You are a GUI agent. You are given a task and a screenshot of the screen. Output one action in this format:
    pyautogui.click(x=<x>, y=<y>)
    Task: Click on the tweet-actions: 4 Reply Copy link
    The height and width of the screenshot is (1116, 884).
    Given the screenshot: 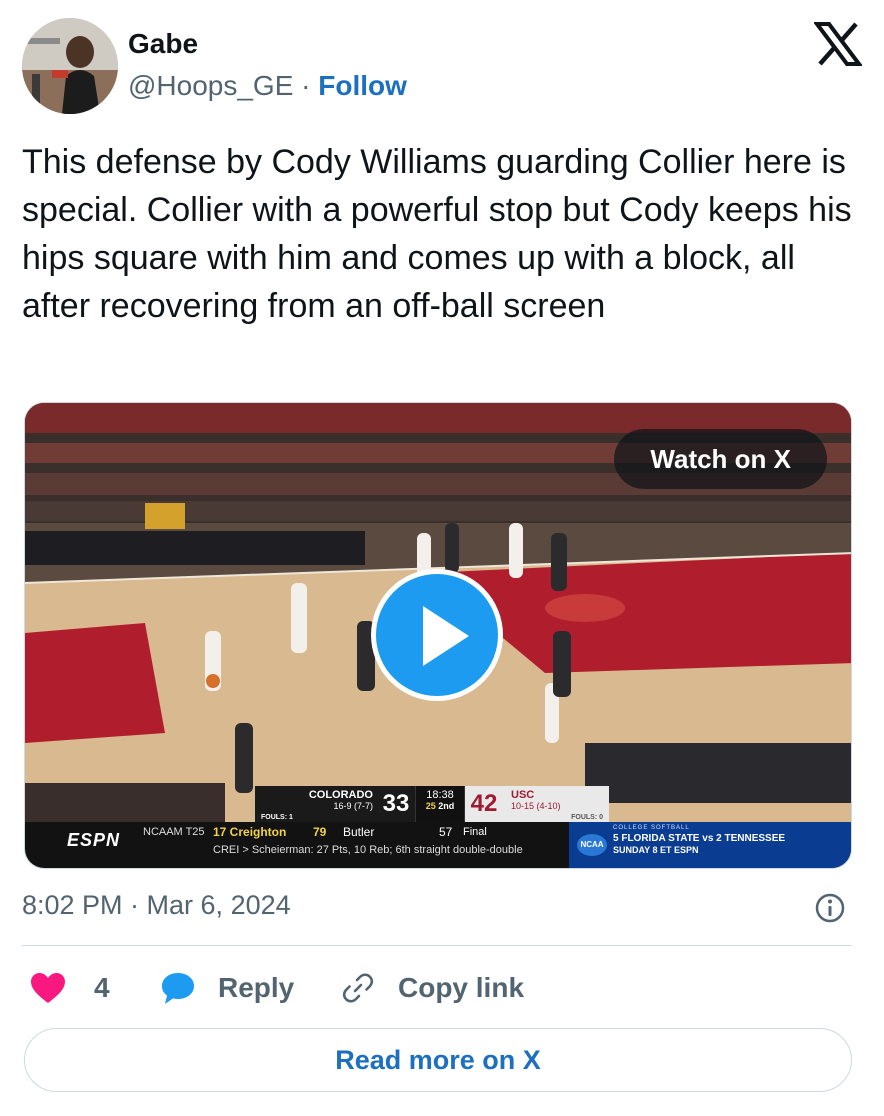 What is the action you would take?
    pyautogui.click(x=437, y=988)
    